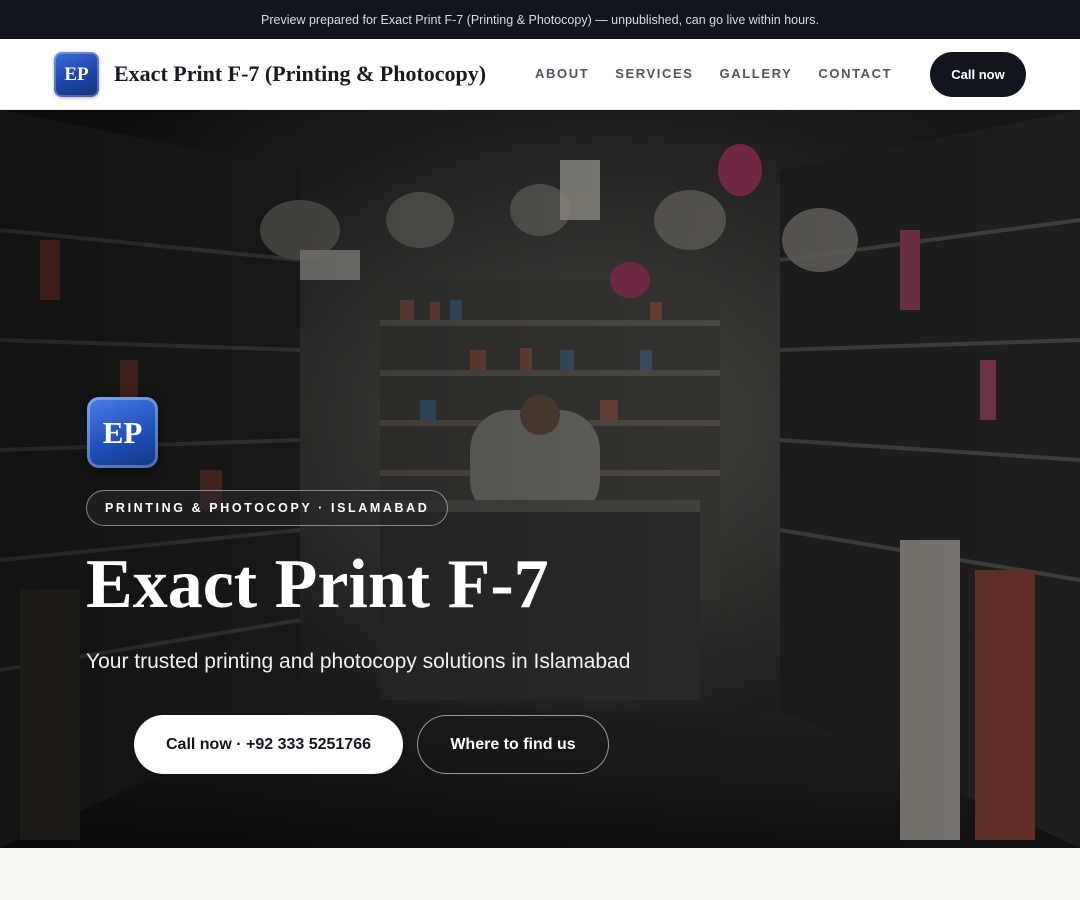 Image resolution: width=1080 pixels, height=900 pixels. What do you see at coordinates (268, 744) in the screenshot?
I see `call-phone-button: Call now · +92 333 5251766` at bounding box center [268, 744].